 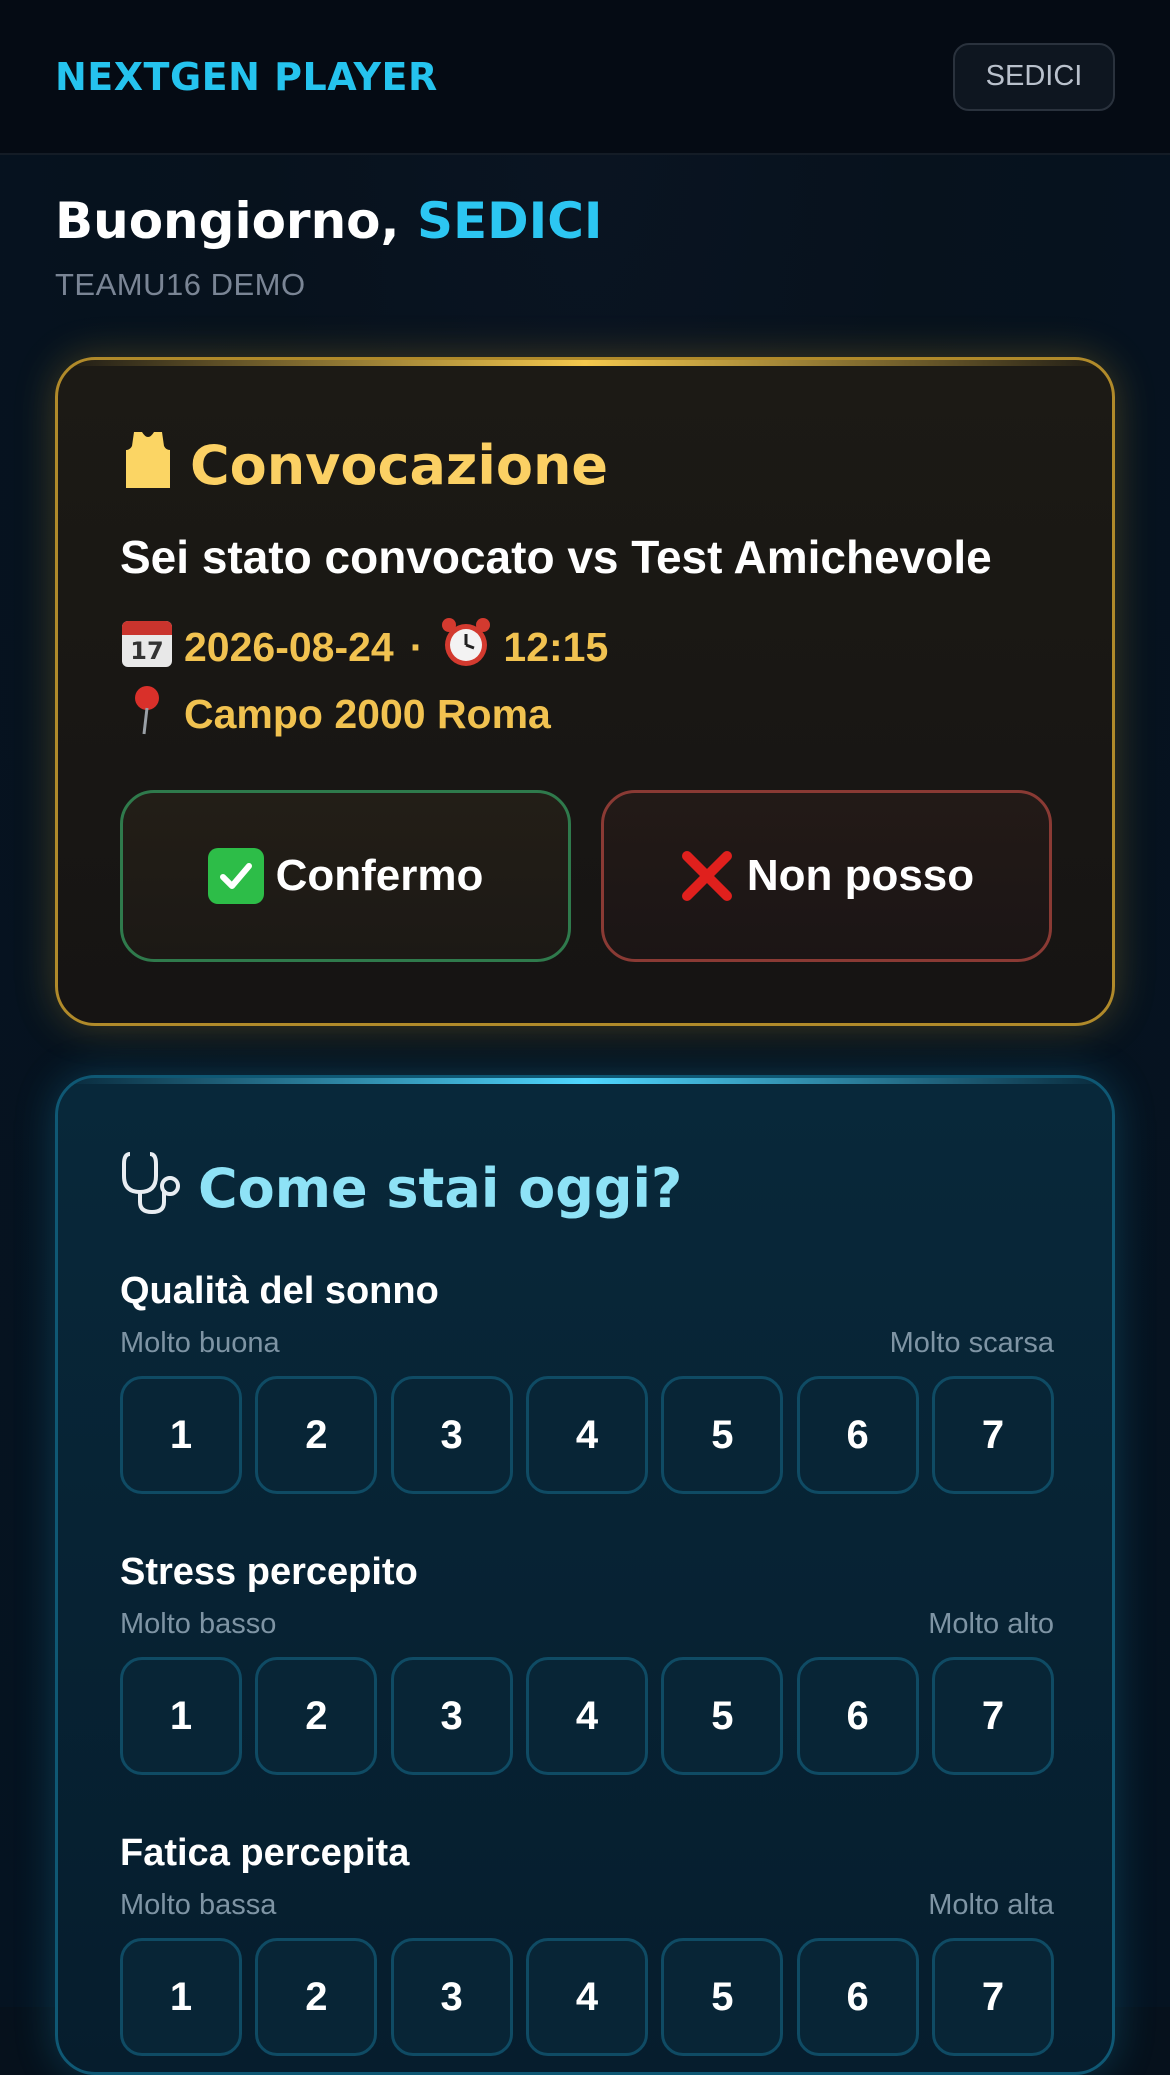 What do you see at coordinates (1034, 76) in the screenshot?
I see `user-chip: SEDICI` at bounding box center [1034, 76].